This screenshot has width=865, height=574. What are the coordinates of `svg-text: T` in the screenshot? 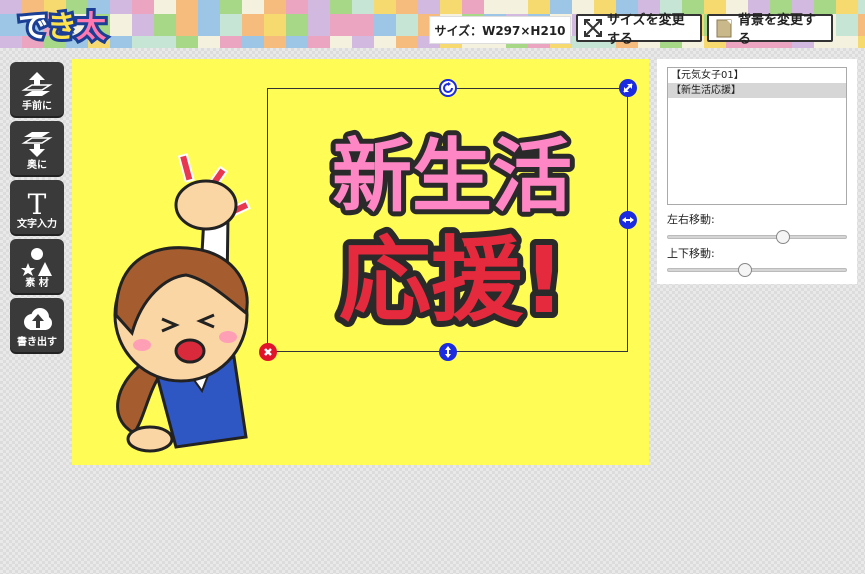 It's located at (37, 203).